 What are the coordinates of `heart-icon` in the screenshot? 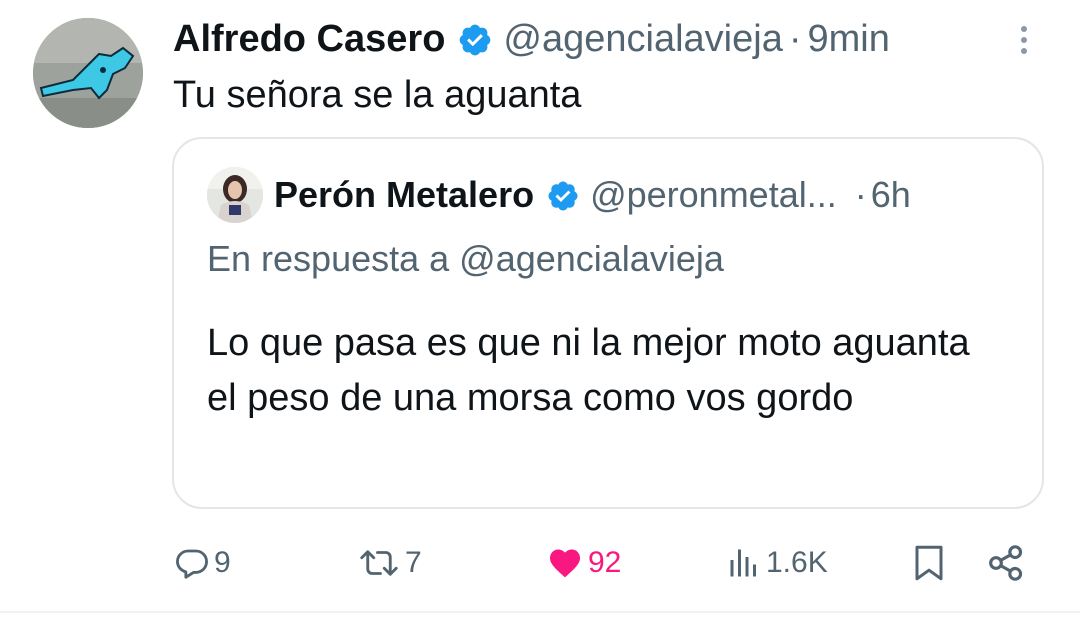 It's located at (565, 563).